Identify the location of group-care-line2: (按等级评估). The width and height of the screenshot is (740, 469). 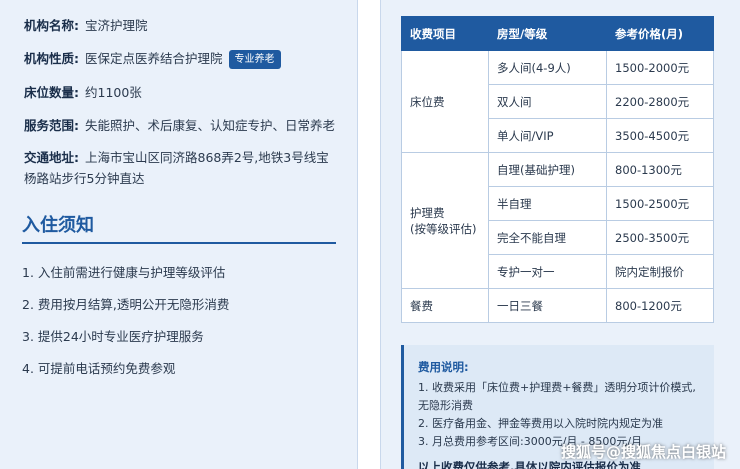
(443, 228).